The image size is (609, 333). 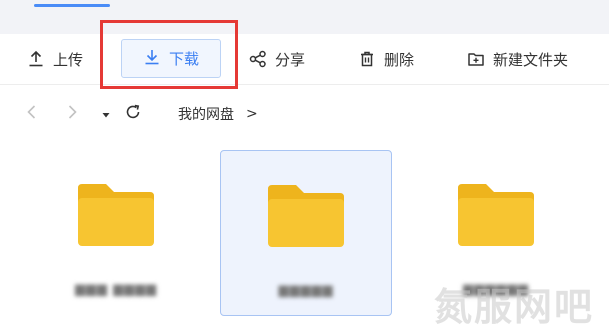 I want to click on refresh-button, so click(x=133, y=114).